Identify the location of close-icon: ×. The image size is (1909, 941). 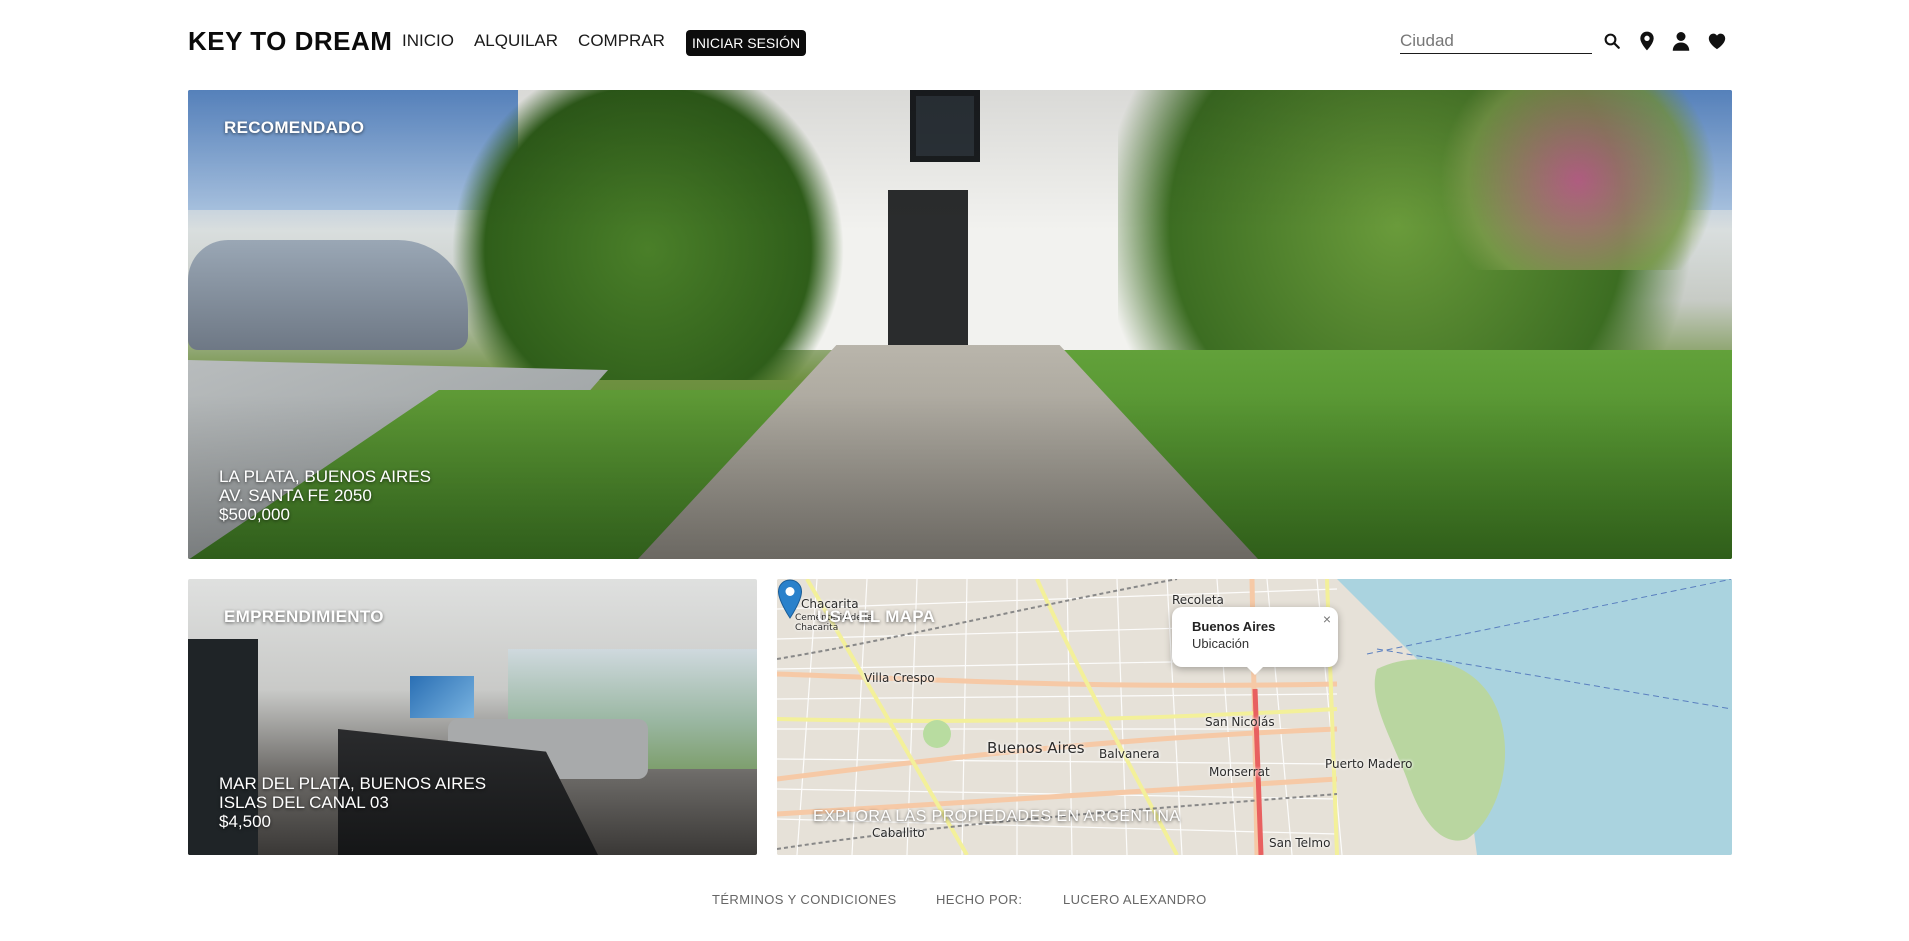
(1327, 619).